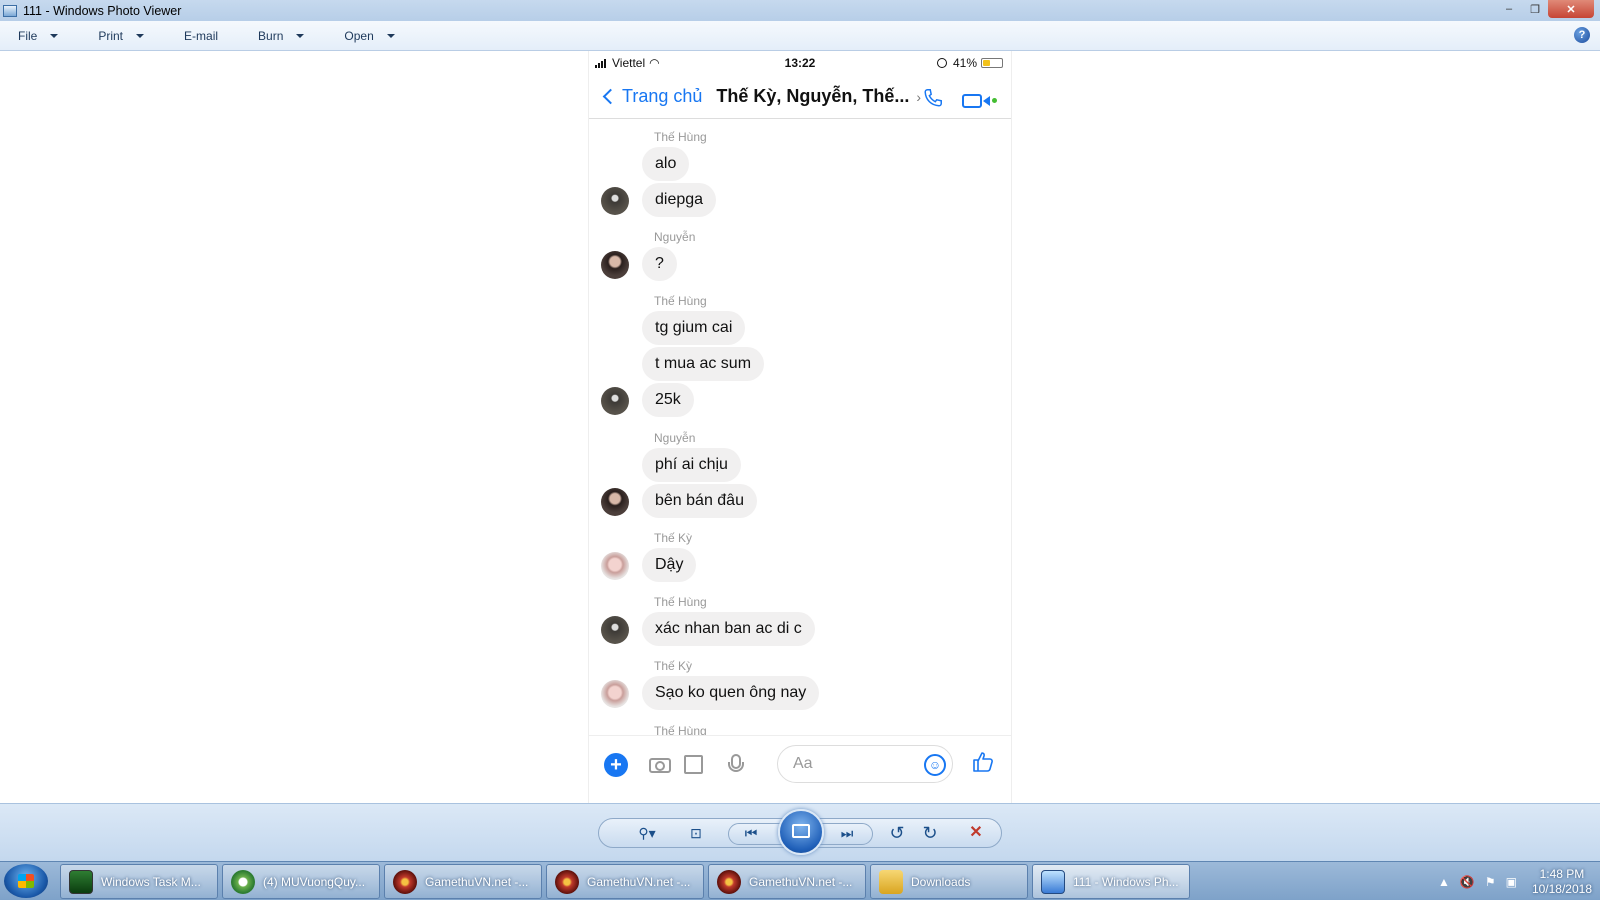  What do you see at coordinates (359, 35) in the screenshot?
I see `menu-open-label: Open` at bounding box center [359, 35].